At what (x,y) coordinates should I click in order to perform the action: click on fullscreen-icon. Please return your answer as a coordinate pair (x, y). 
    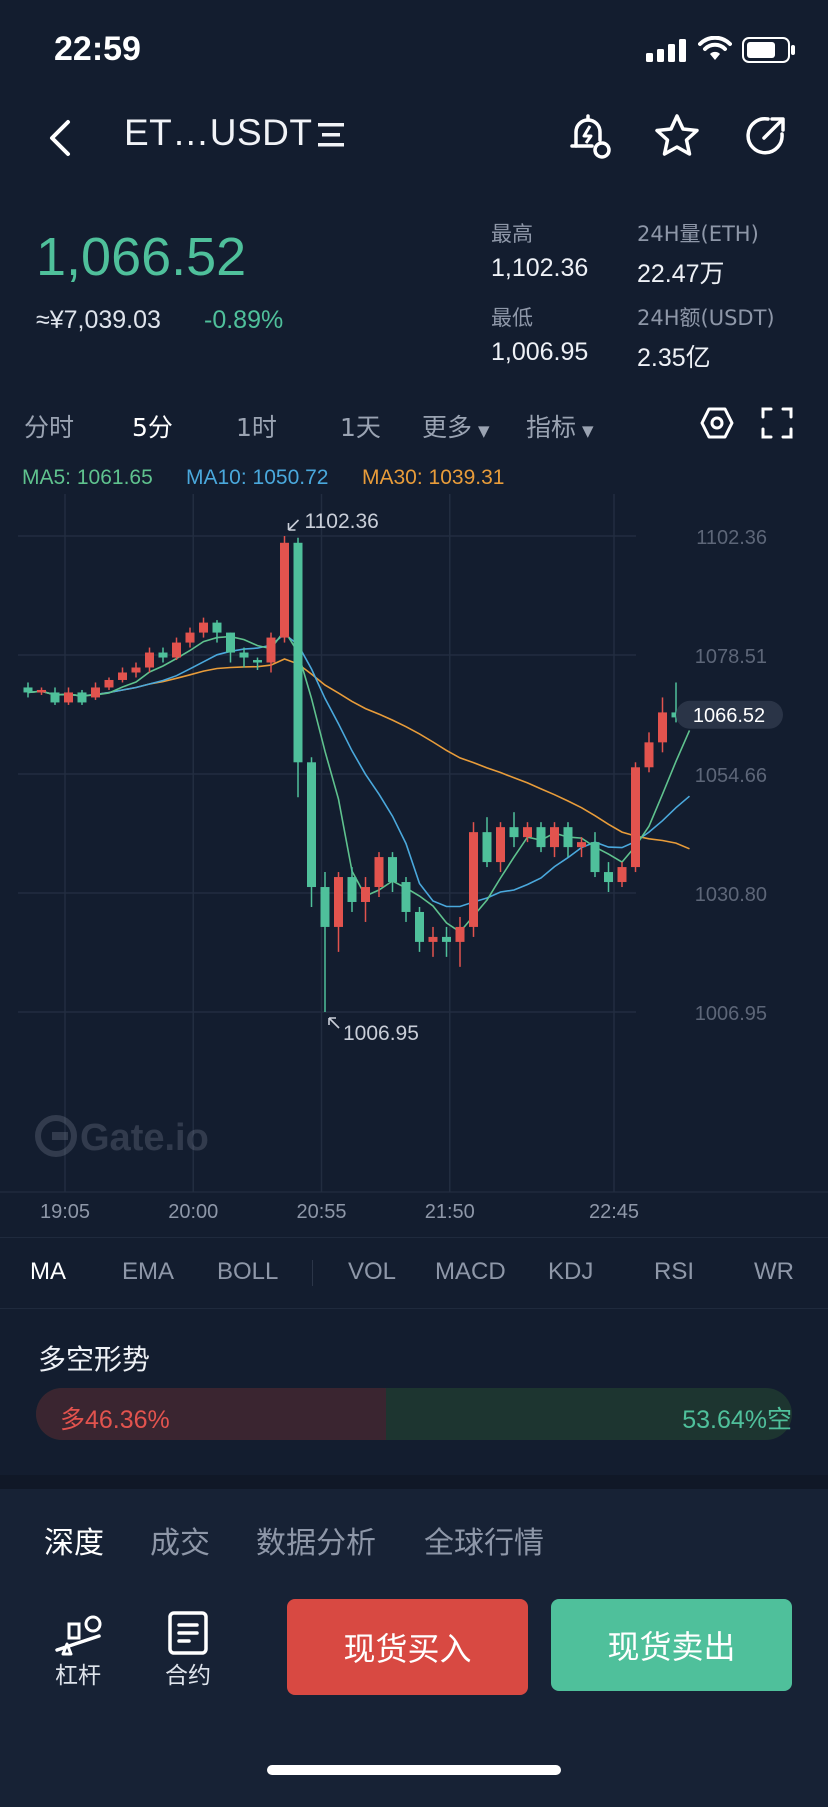
    Looking at the image, I should click on (777, 423).